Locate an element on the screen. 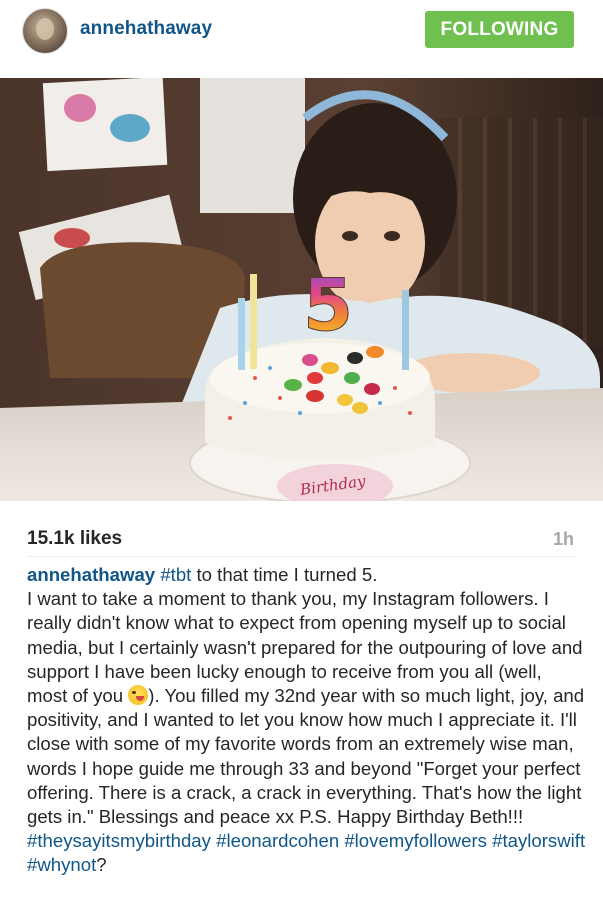 This screenshot has width=603, height=914. winking-tongue-emoji-icon is located at coordinates (138, 695).